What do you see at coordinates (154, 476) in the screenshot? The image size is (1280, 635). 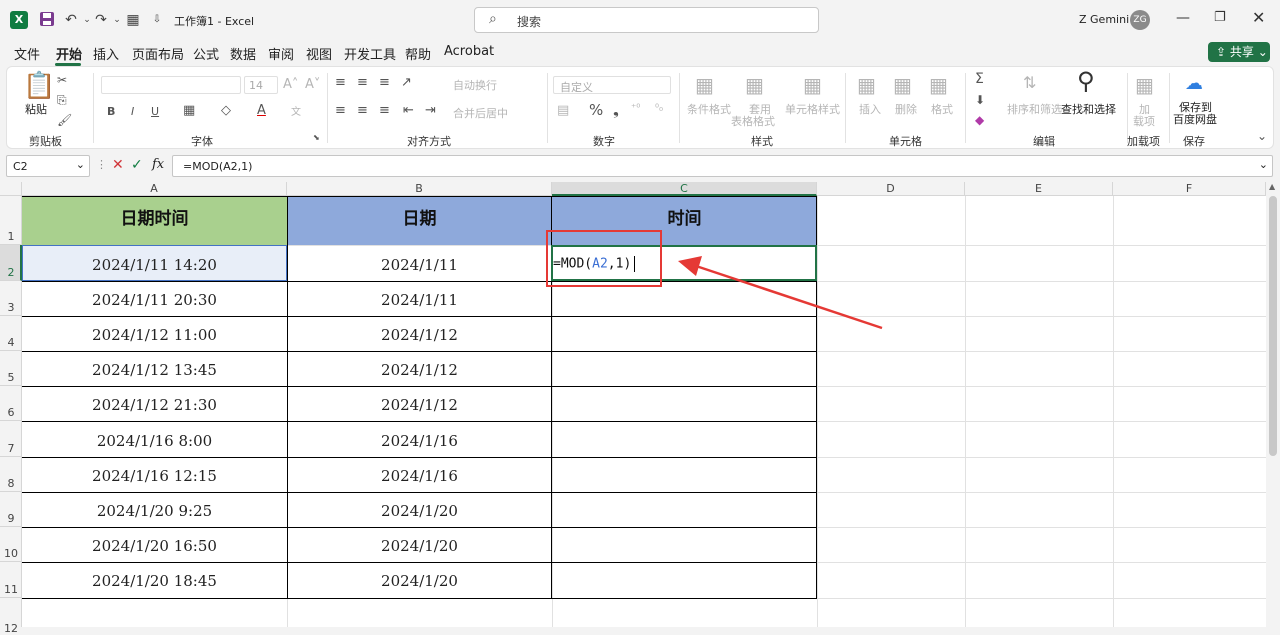 I see `cell-a8: 2024/1/16 12:15` at bounding box center [154, 476].